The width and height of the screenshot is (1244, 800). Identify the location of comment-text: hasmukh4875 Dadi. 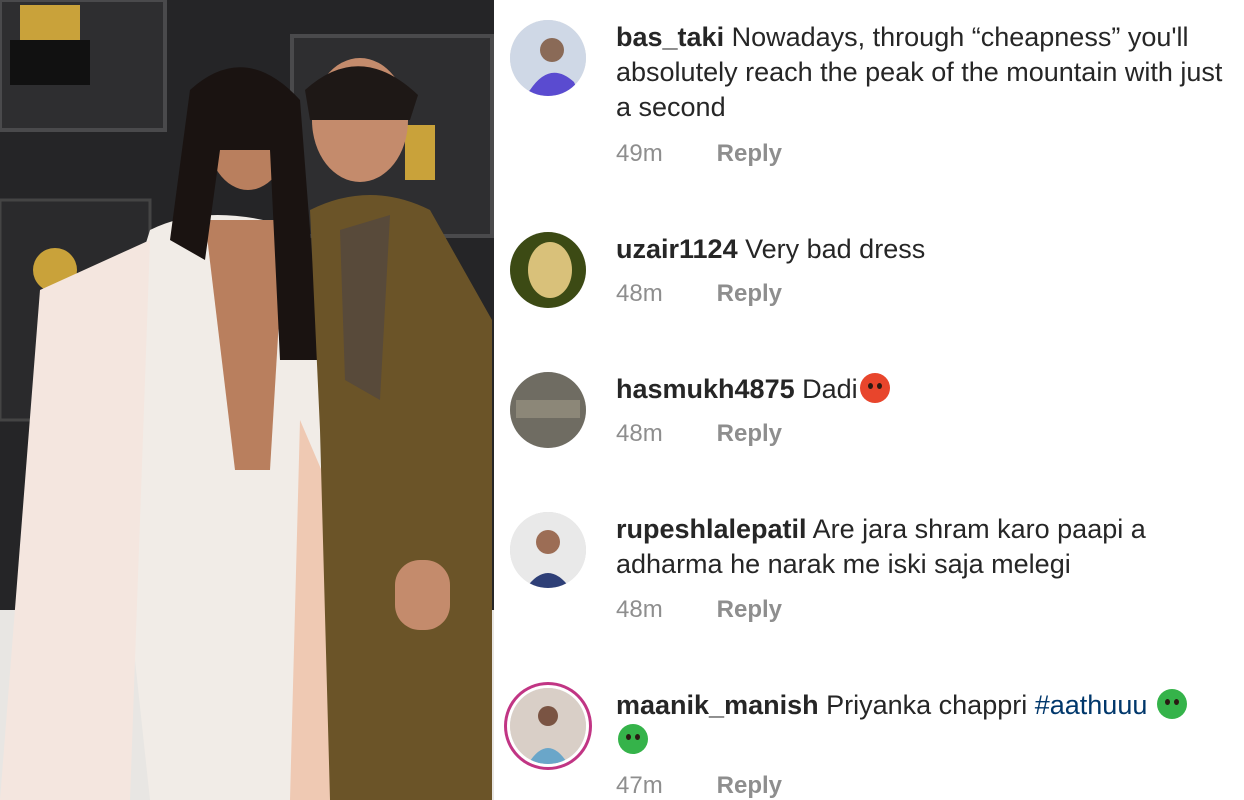
(926, 389).